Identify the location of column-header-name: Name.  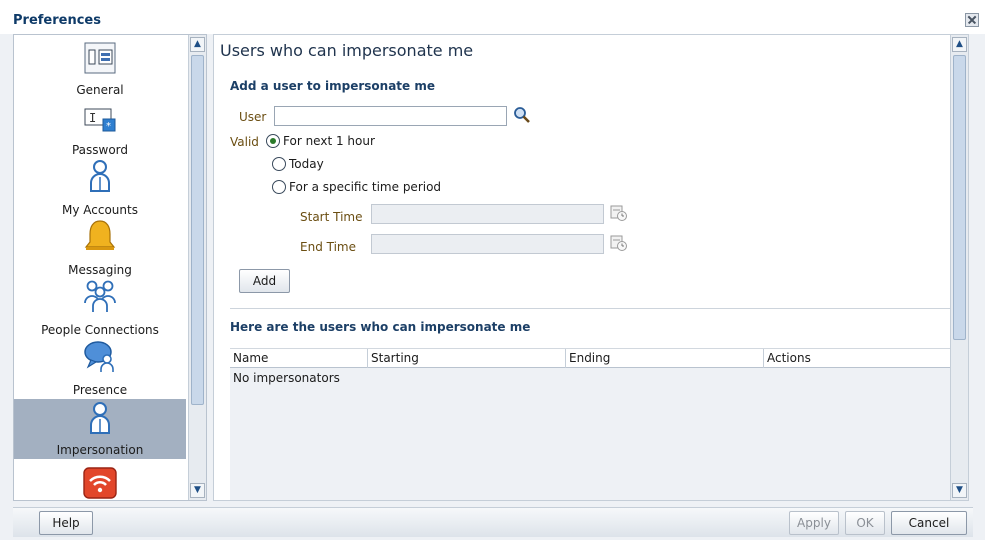
(299, 358).